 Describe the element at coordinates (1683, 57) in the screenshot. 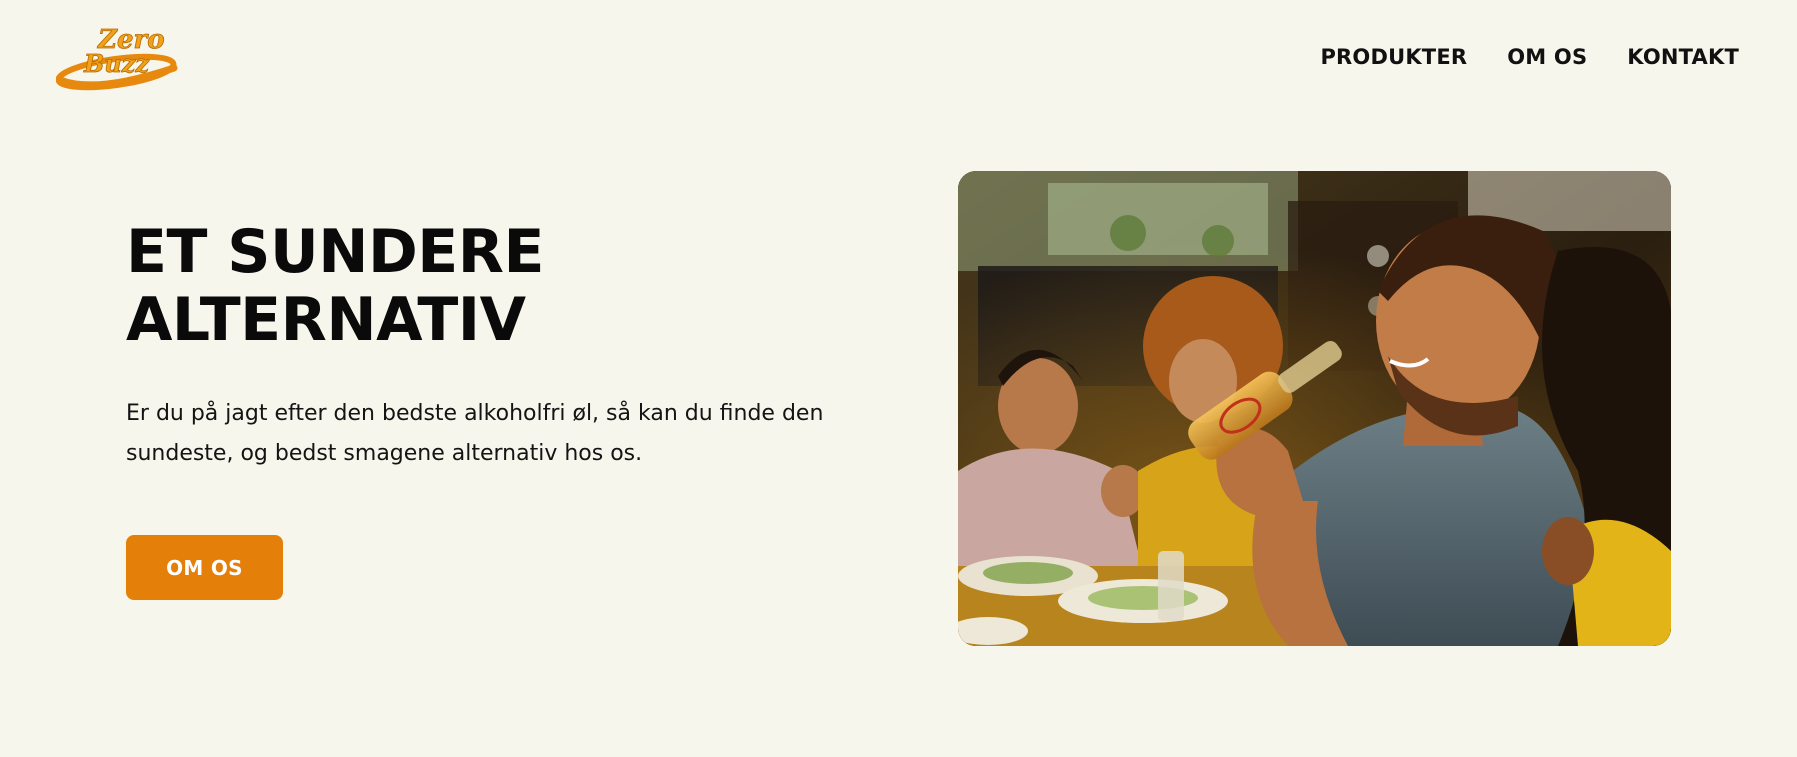

I see `nav-link-kontakt: KONTAKT` at that location.